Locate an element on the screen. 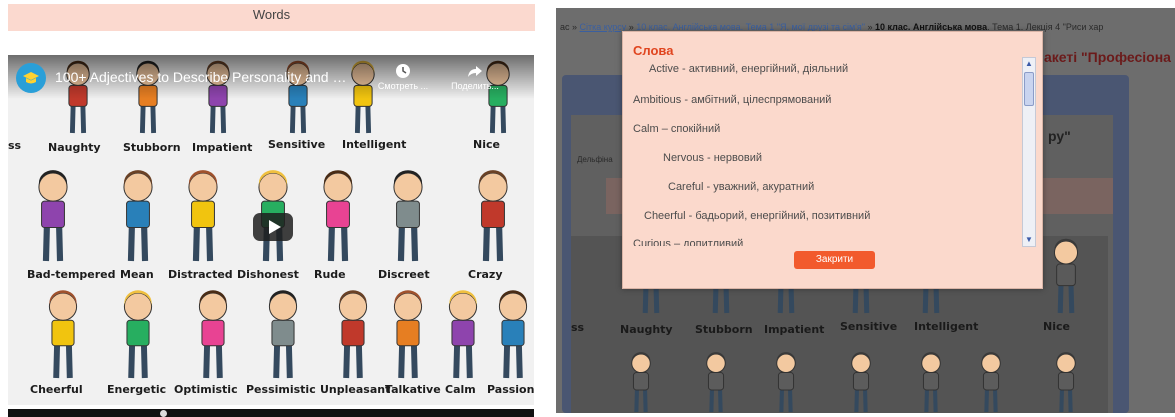  close-button: Закрити is located at coordinates (834, 260).